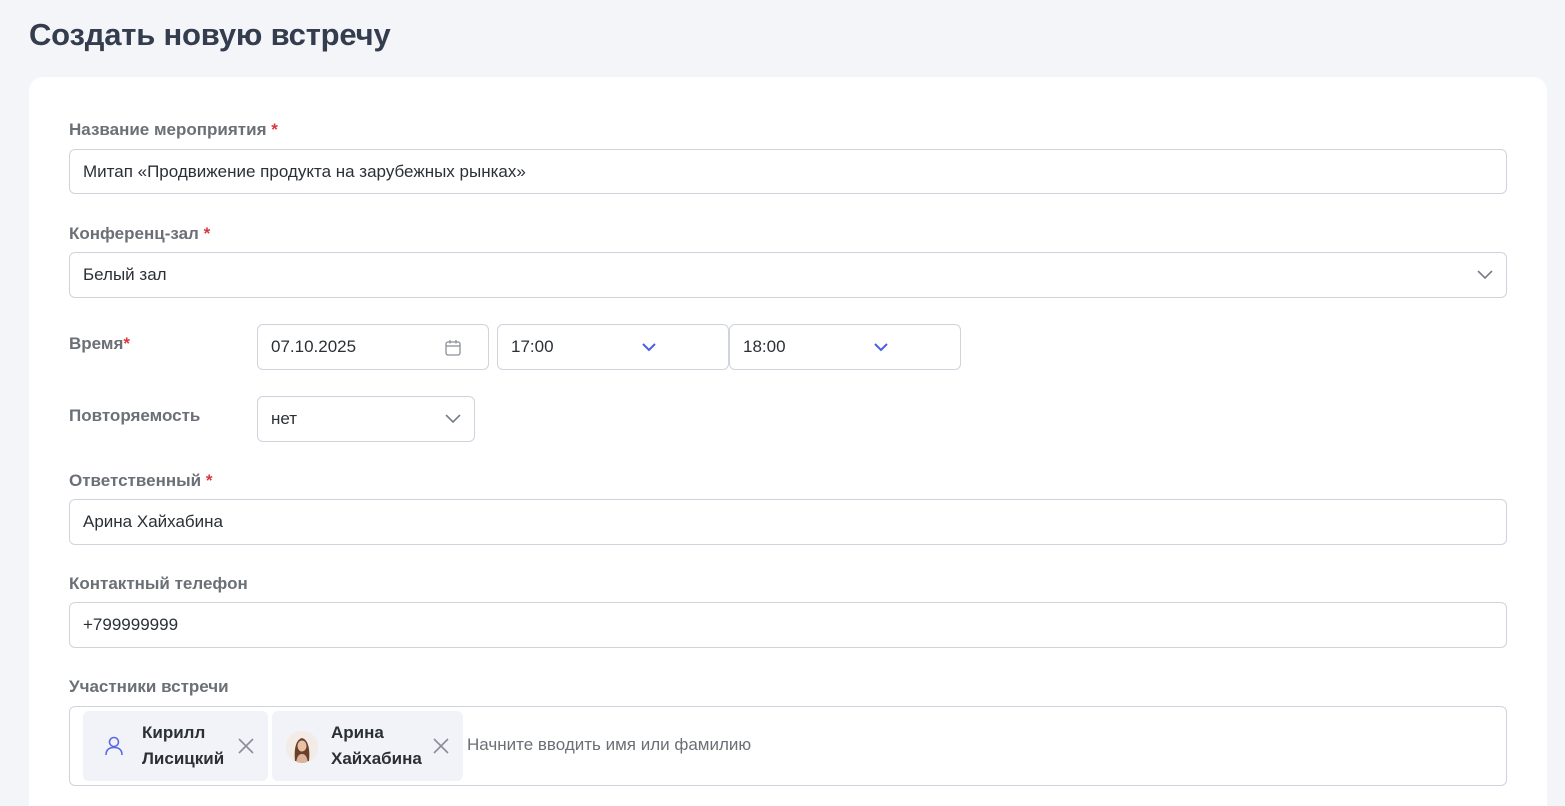 The image size is (1565, 806). What do you see at coordinates (134, 233) in the screenshot?
I see `room-label-text: Конференц-зал` at bounding box center [134, 233].